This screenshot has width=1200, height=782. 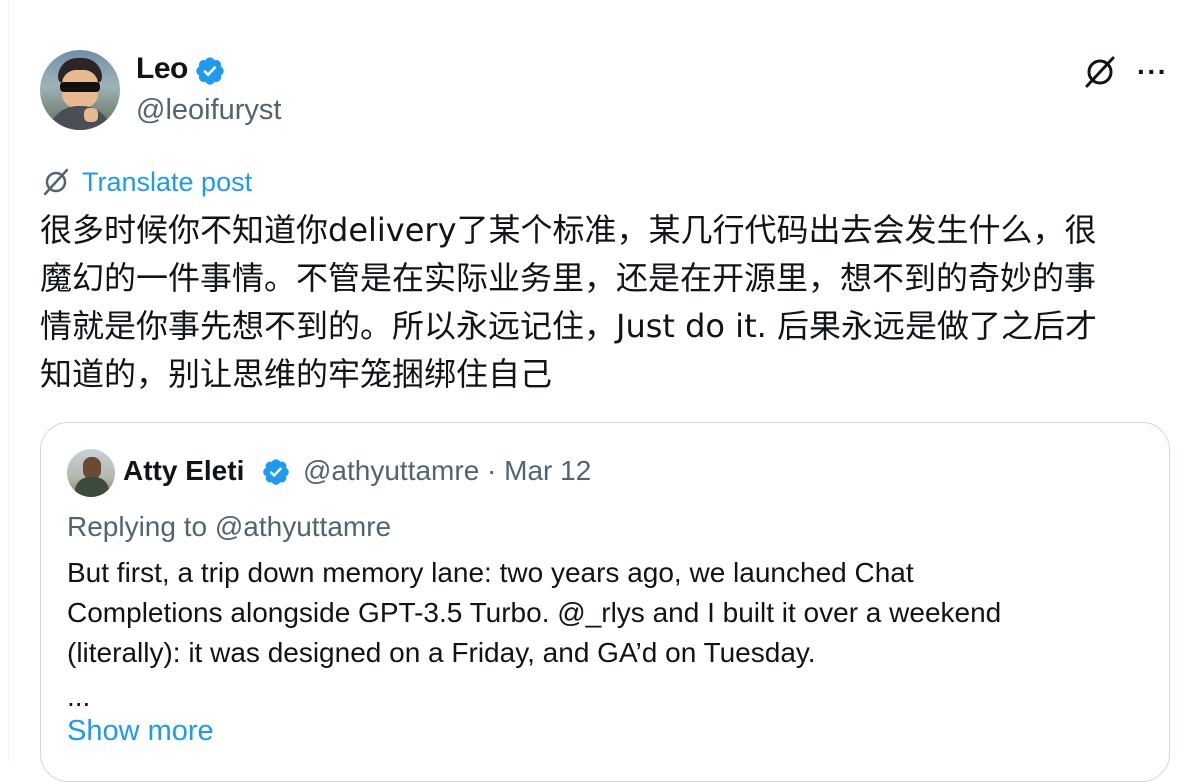 What do you see at coordinates (208, 110) in the screenshot?
I see `author-handle: @leoifuryst` at bounding box center [208, 110].